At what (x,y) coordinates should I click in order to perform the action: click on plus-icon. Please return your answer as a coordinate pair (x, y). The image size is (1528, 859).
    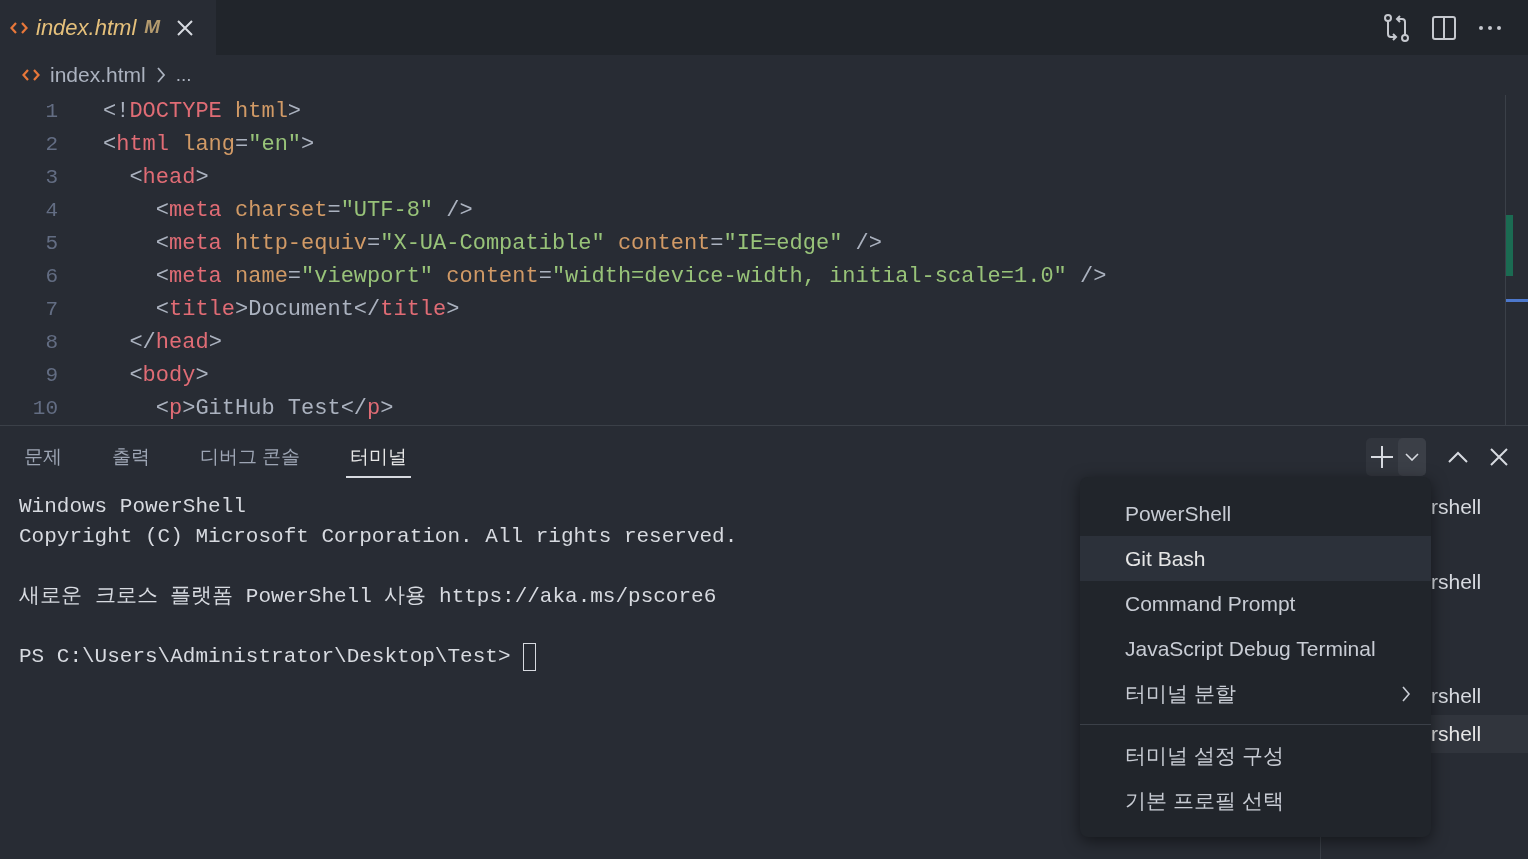
    Looking at the image, I should click on (1382, 457).